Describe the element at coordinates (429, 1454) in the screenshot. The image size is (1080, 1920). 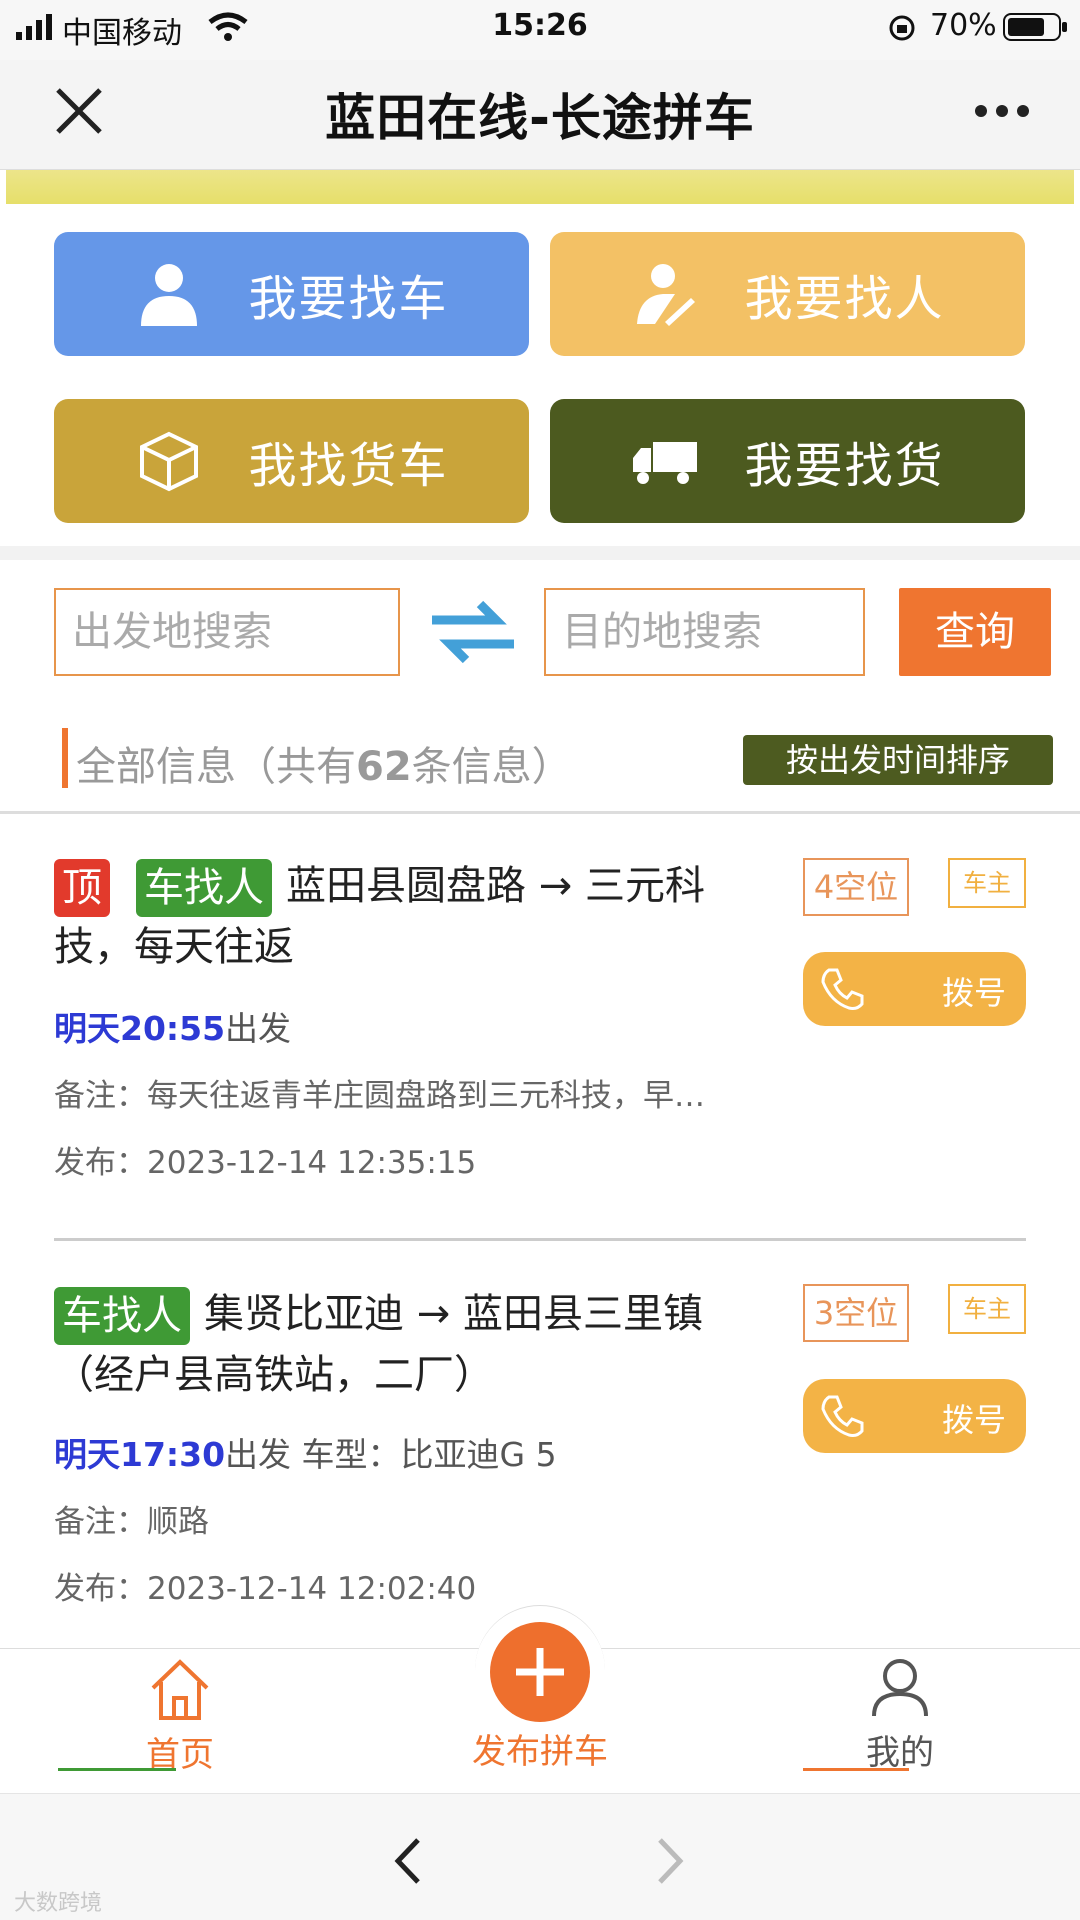
I see `car-model: 车型：比亚迪G 5` at that location.